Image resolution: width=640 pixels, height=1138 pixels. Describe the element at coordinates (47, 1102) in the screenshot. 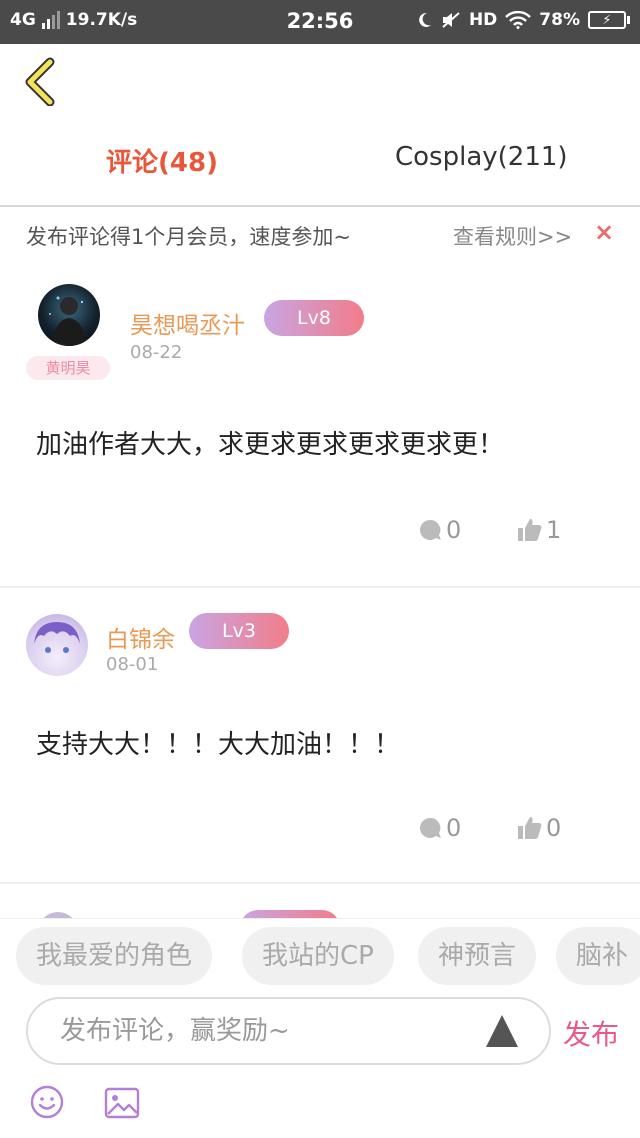

I see `emoji-icon` at that location.